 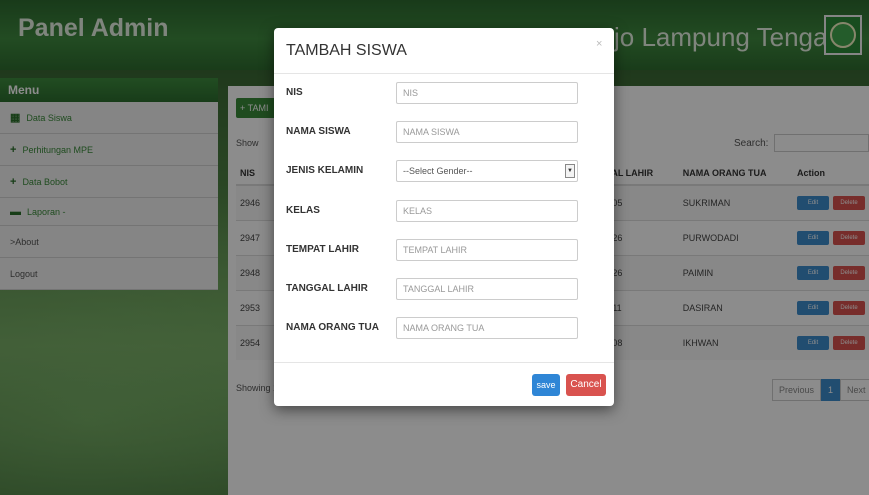 I want to click on gender-select-value: --Select Gender--, so click(x=438, y=171).